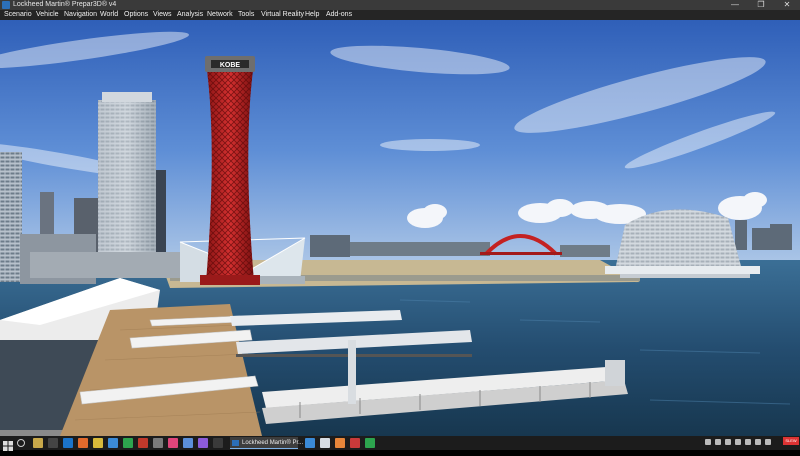 Image resolution: width=800 pixels, height=456 pixels. Describe the element at coordinates (230, 65) in the screenshot. I see `tower-sign-text: KOBE` at that location.